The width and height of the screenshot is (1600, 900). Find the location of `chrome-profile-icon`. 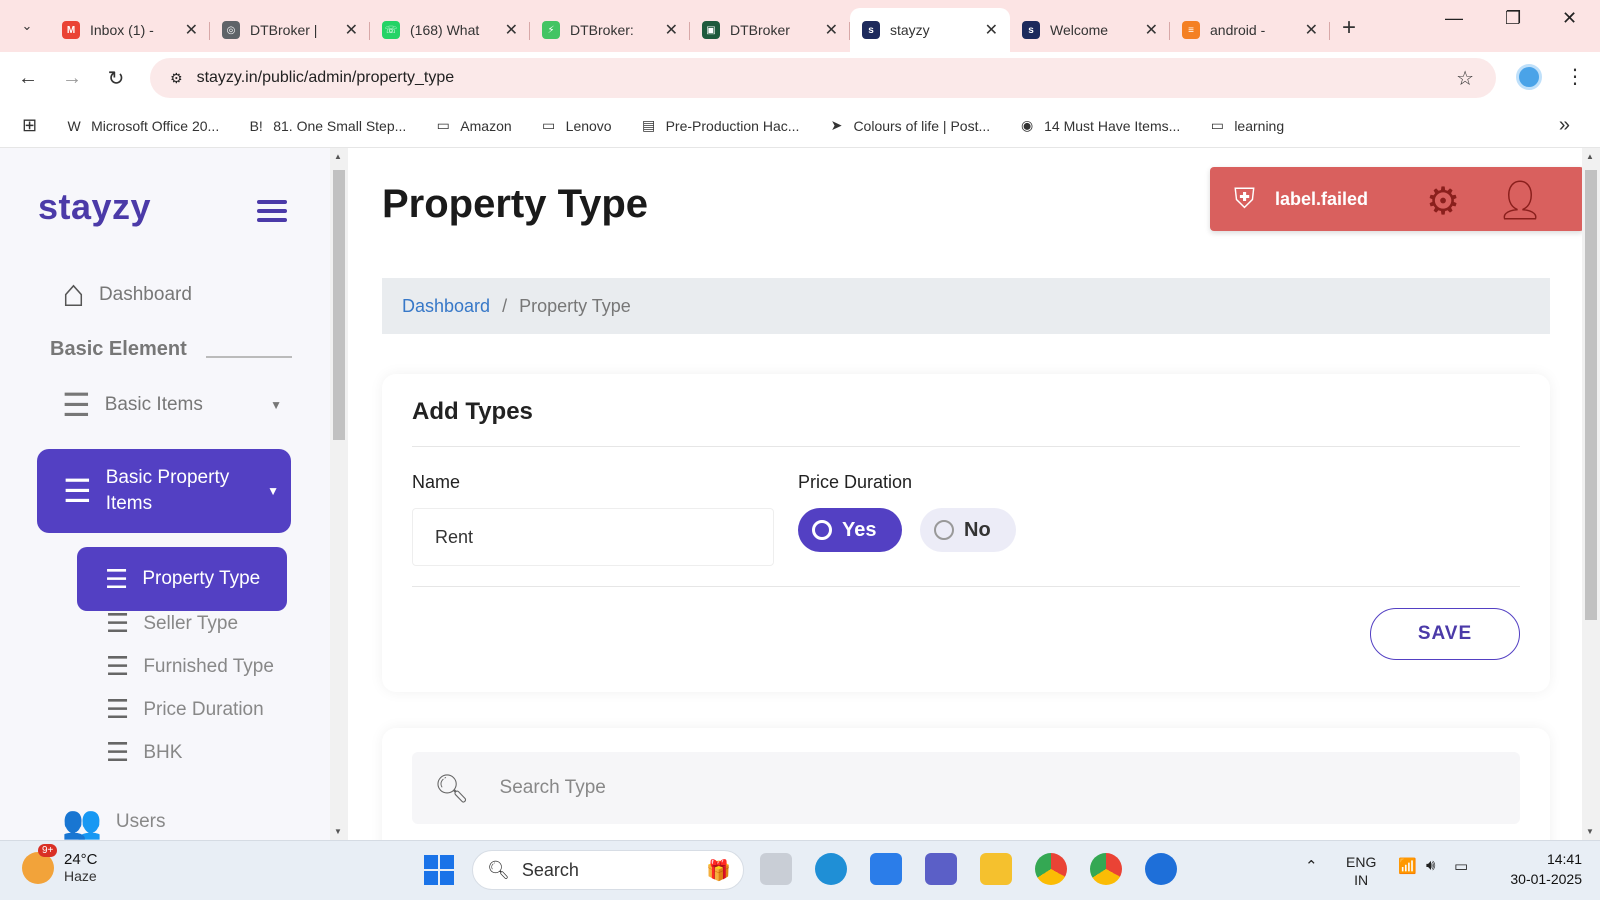

chrome-profile-icon is located at coordinates (1106, 869).